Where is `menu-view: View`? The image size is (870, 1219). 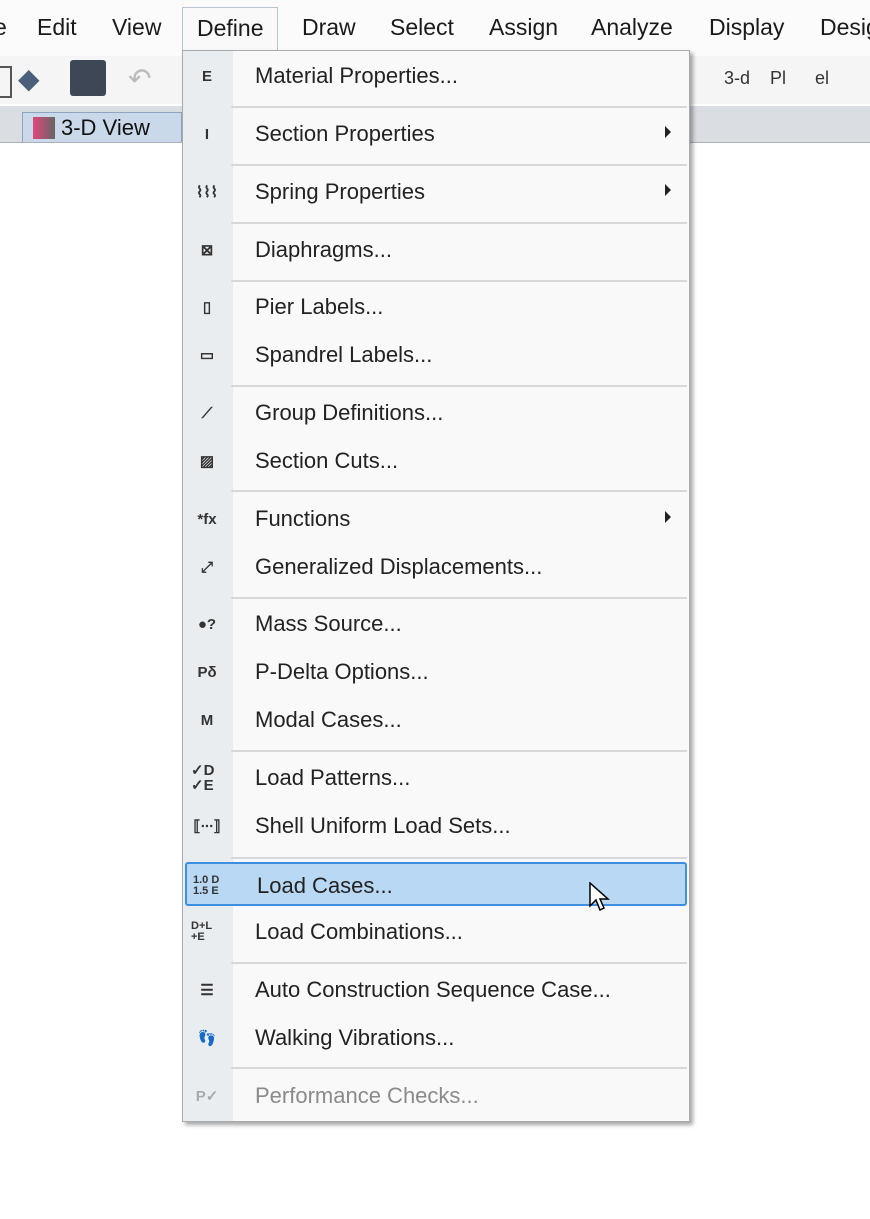
menu-view: View is located at coordinates (136, 27).